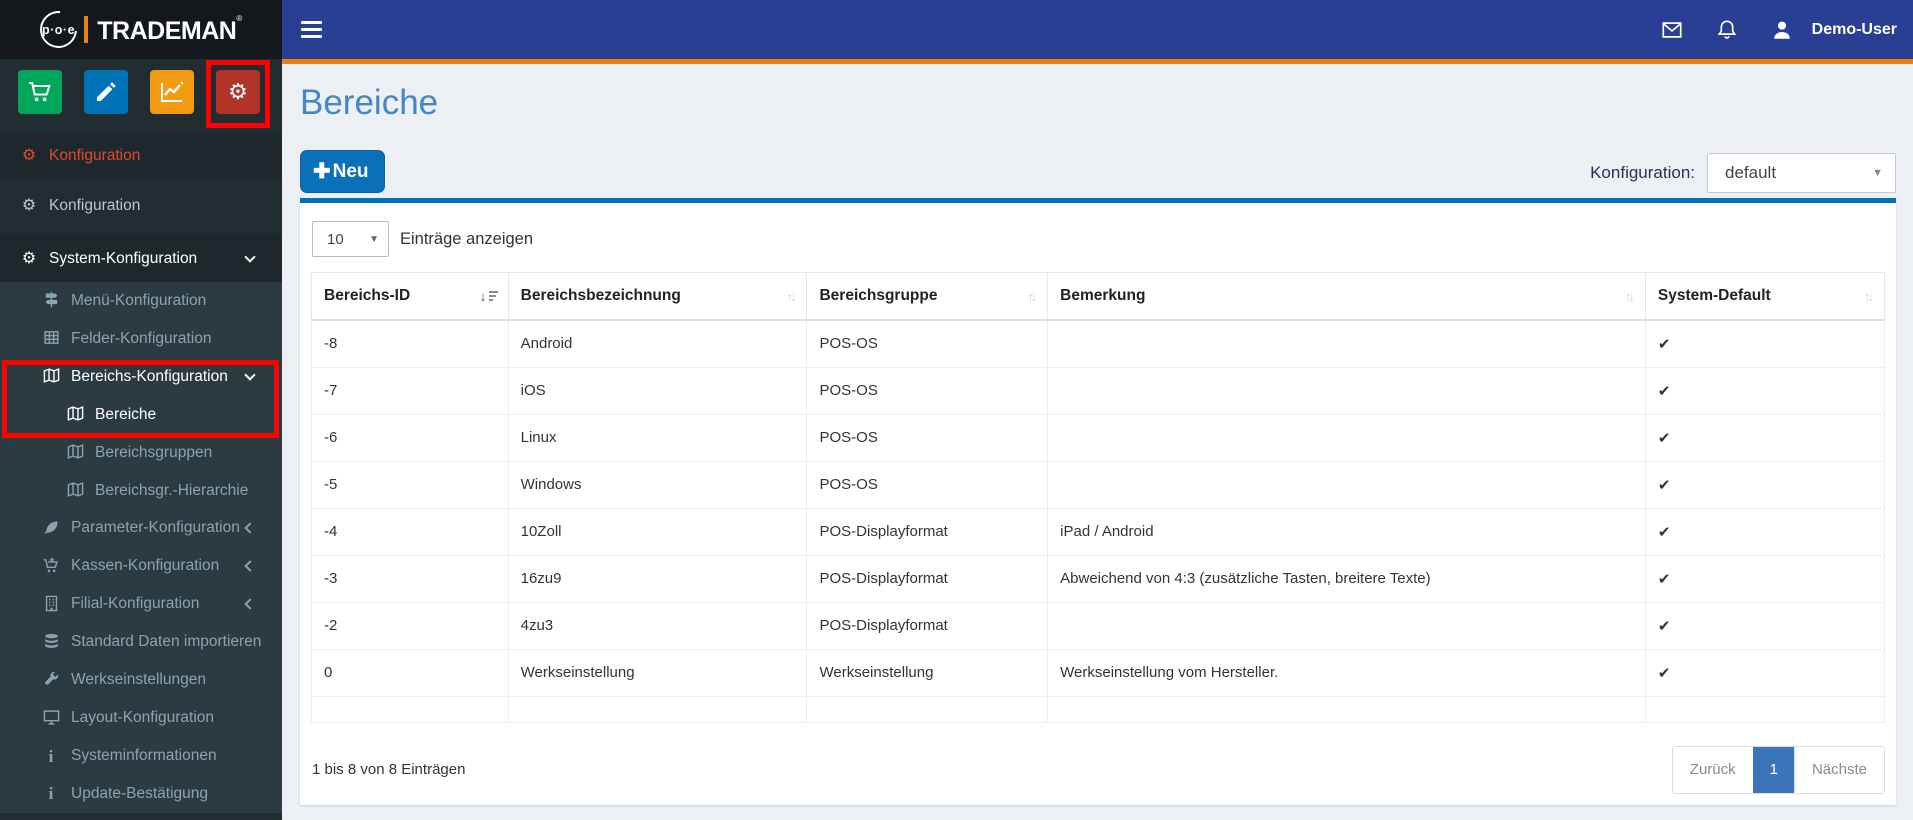 This screenshot has height=820, width=1913. What do you see at coordinates (169, 29) in the screenshot?
I see `brand-title: TRADEMAN®` at bounding box center [169, 29].